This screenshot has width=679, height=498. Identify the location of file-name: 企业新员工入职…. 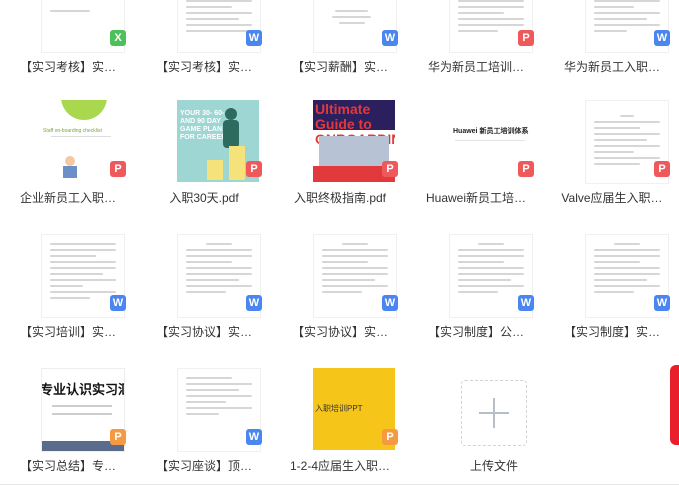
(67, 198).